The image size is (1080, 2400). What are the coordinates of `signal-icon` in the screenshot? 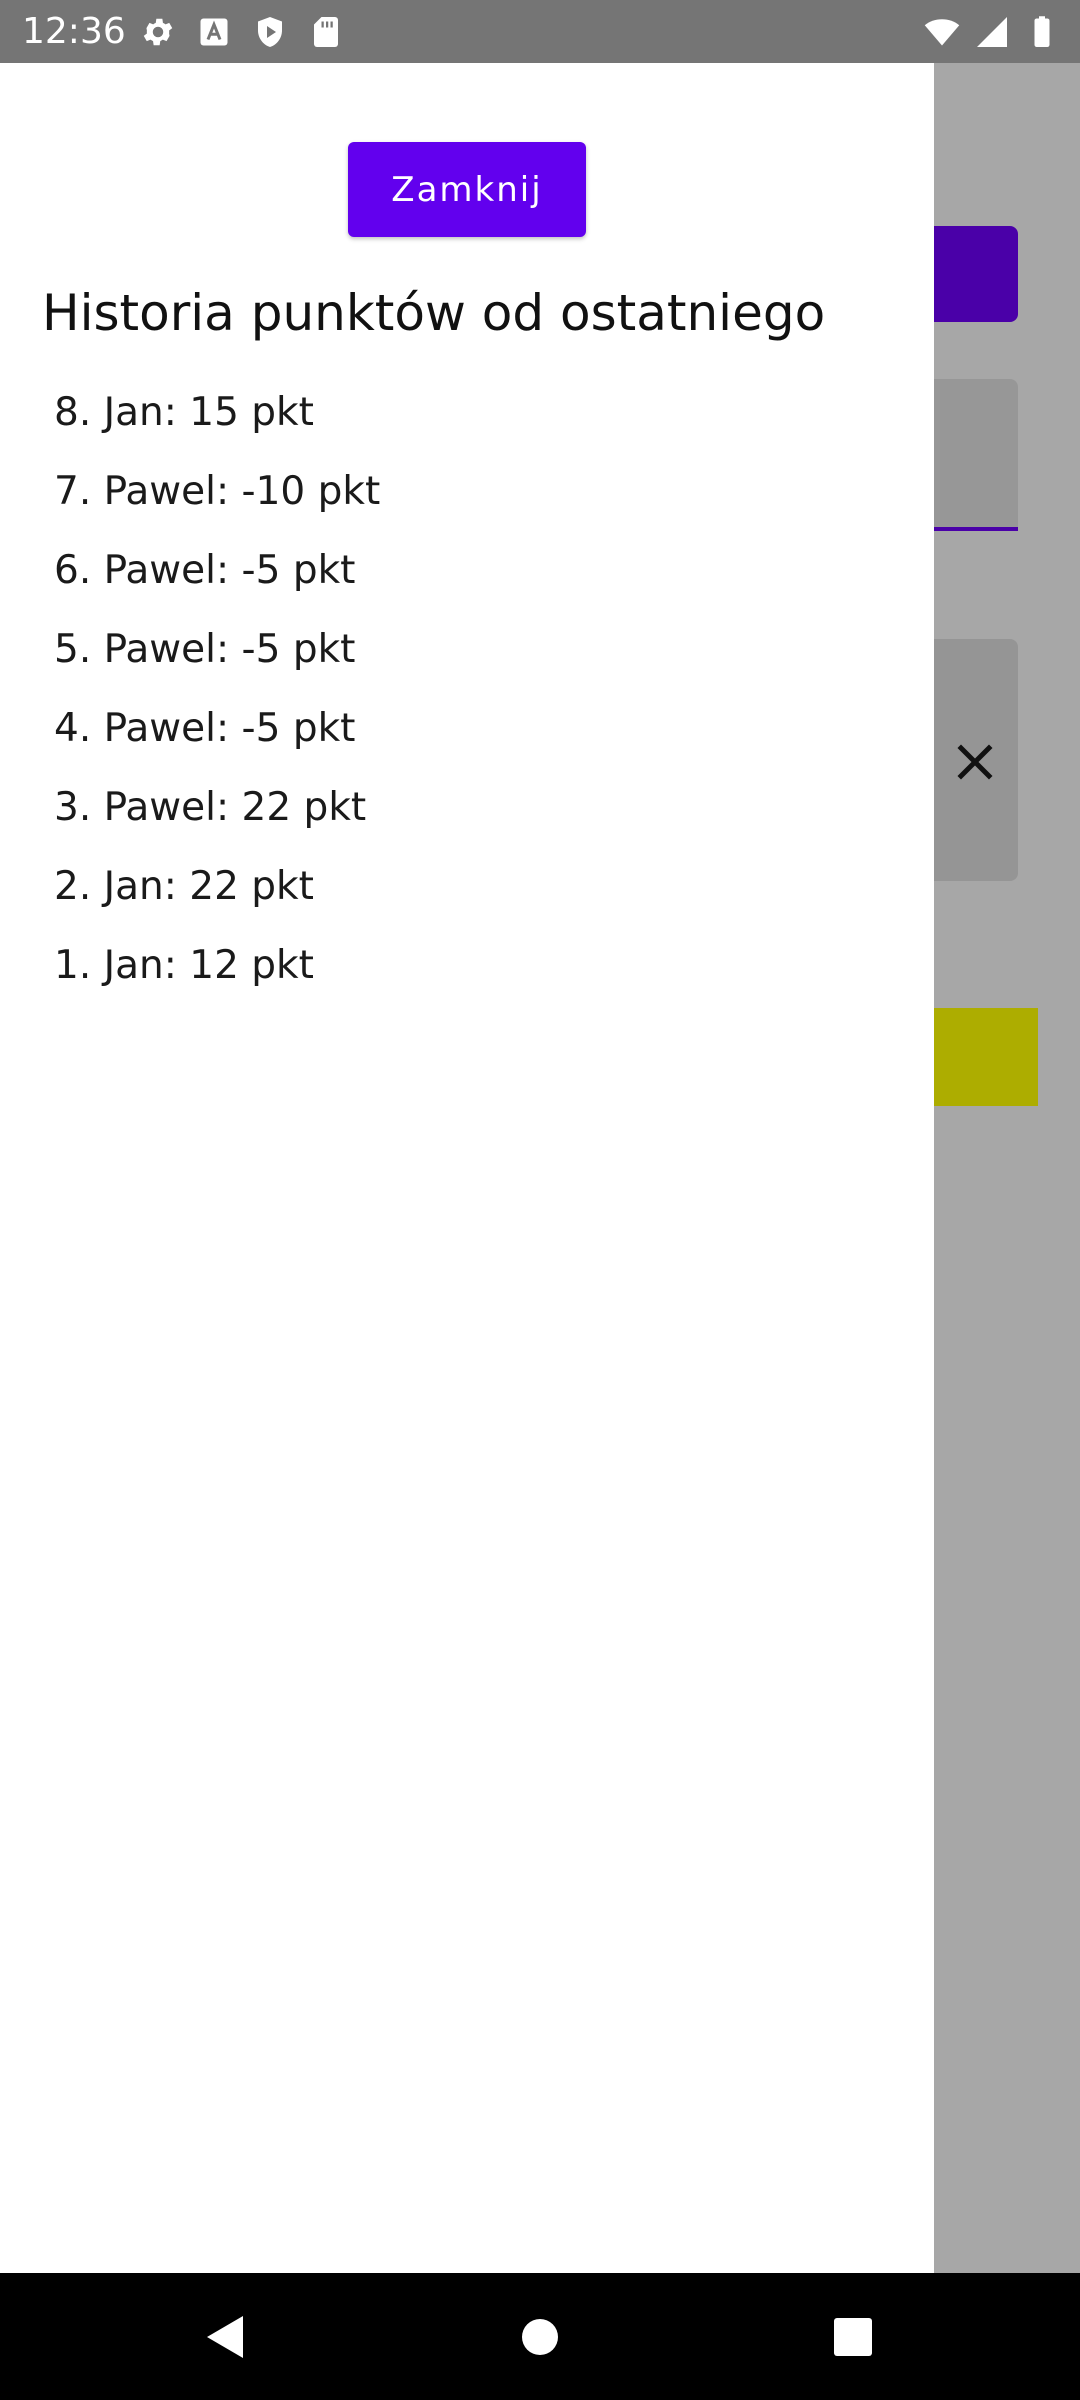 It's located at (992, 32).